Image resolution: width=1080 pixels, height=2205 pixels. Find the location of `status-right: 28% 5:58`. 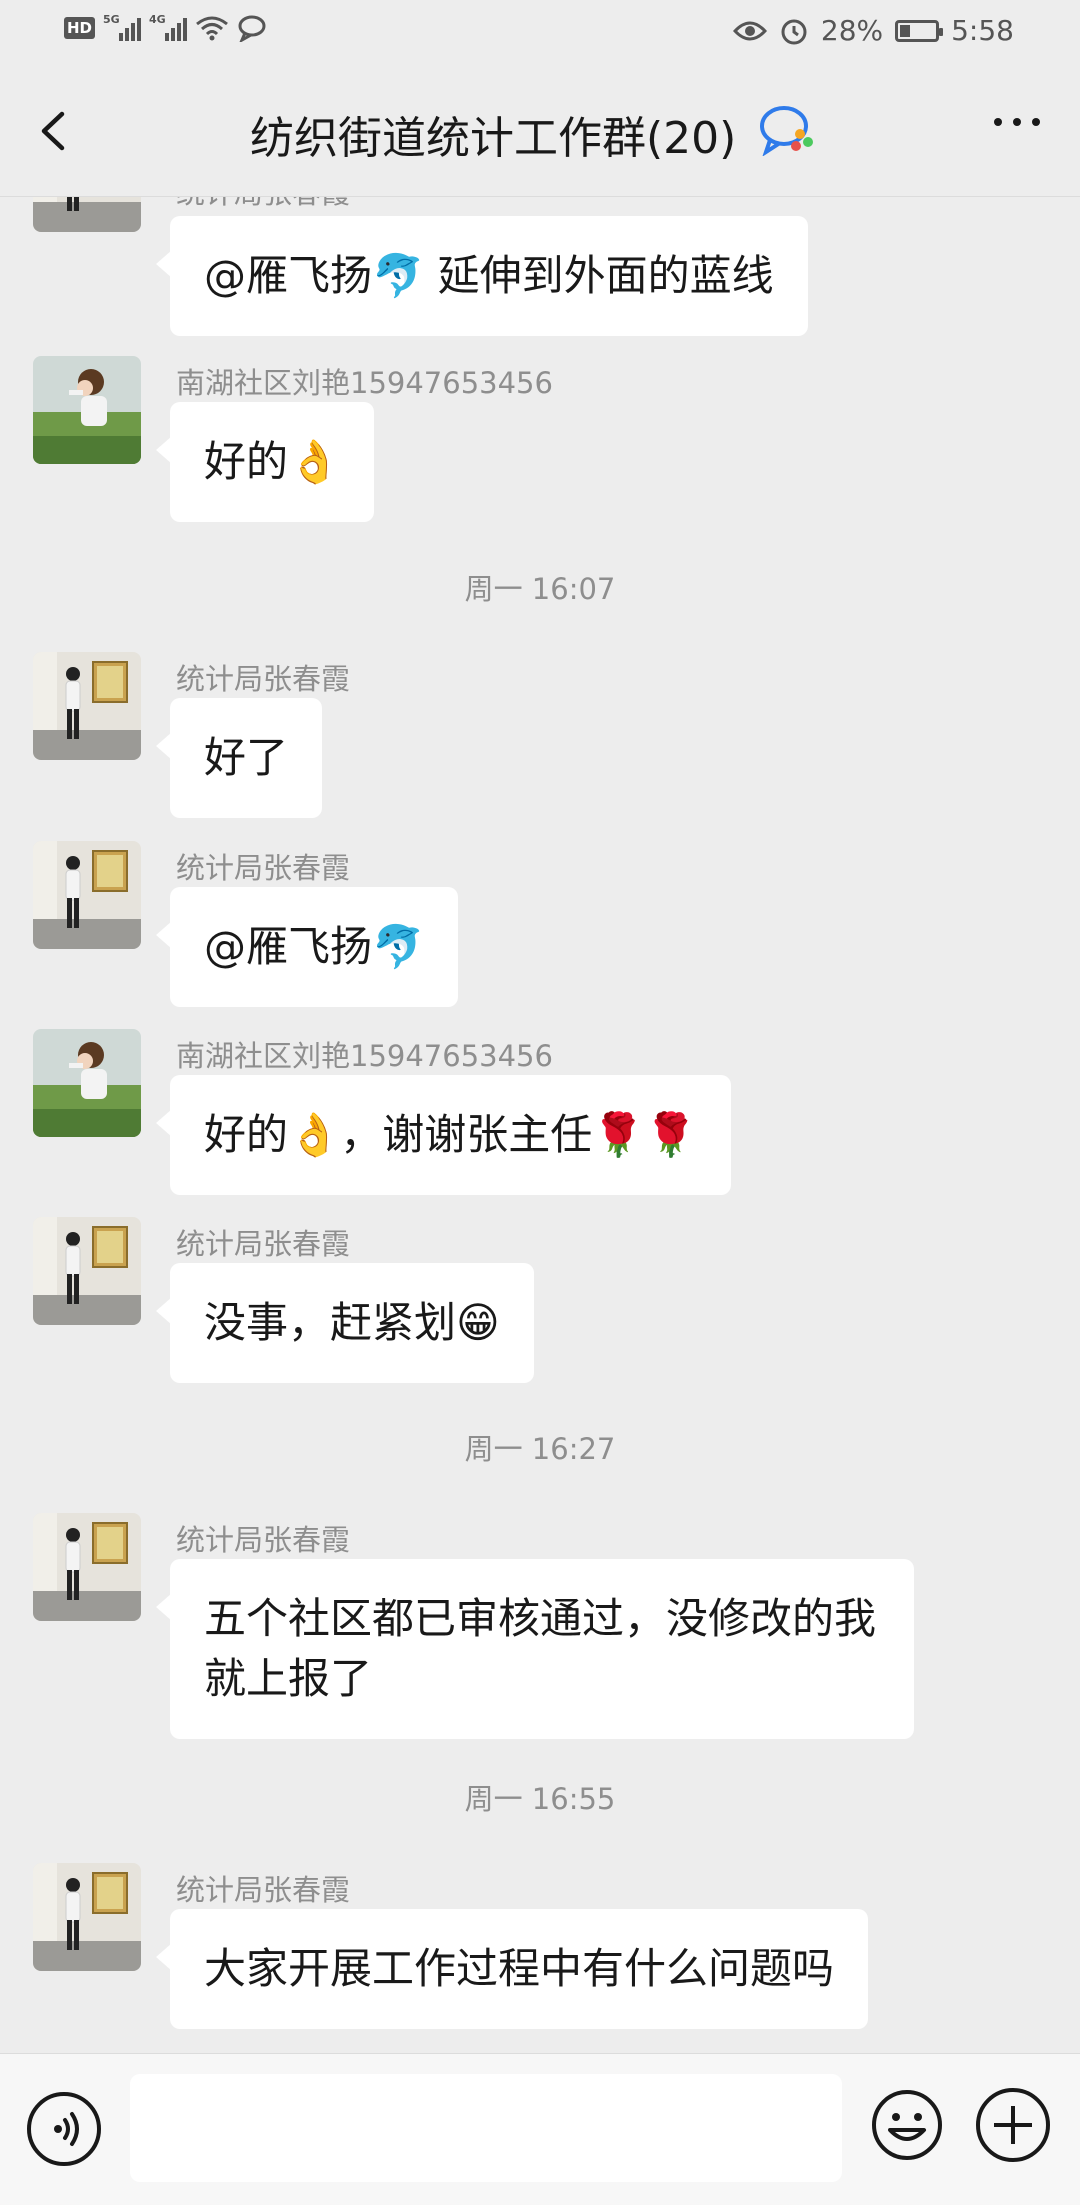

status-right: 28% 5:58 is located at coordinates (873, 30).